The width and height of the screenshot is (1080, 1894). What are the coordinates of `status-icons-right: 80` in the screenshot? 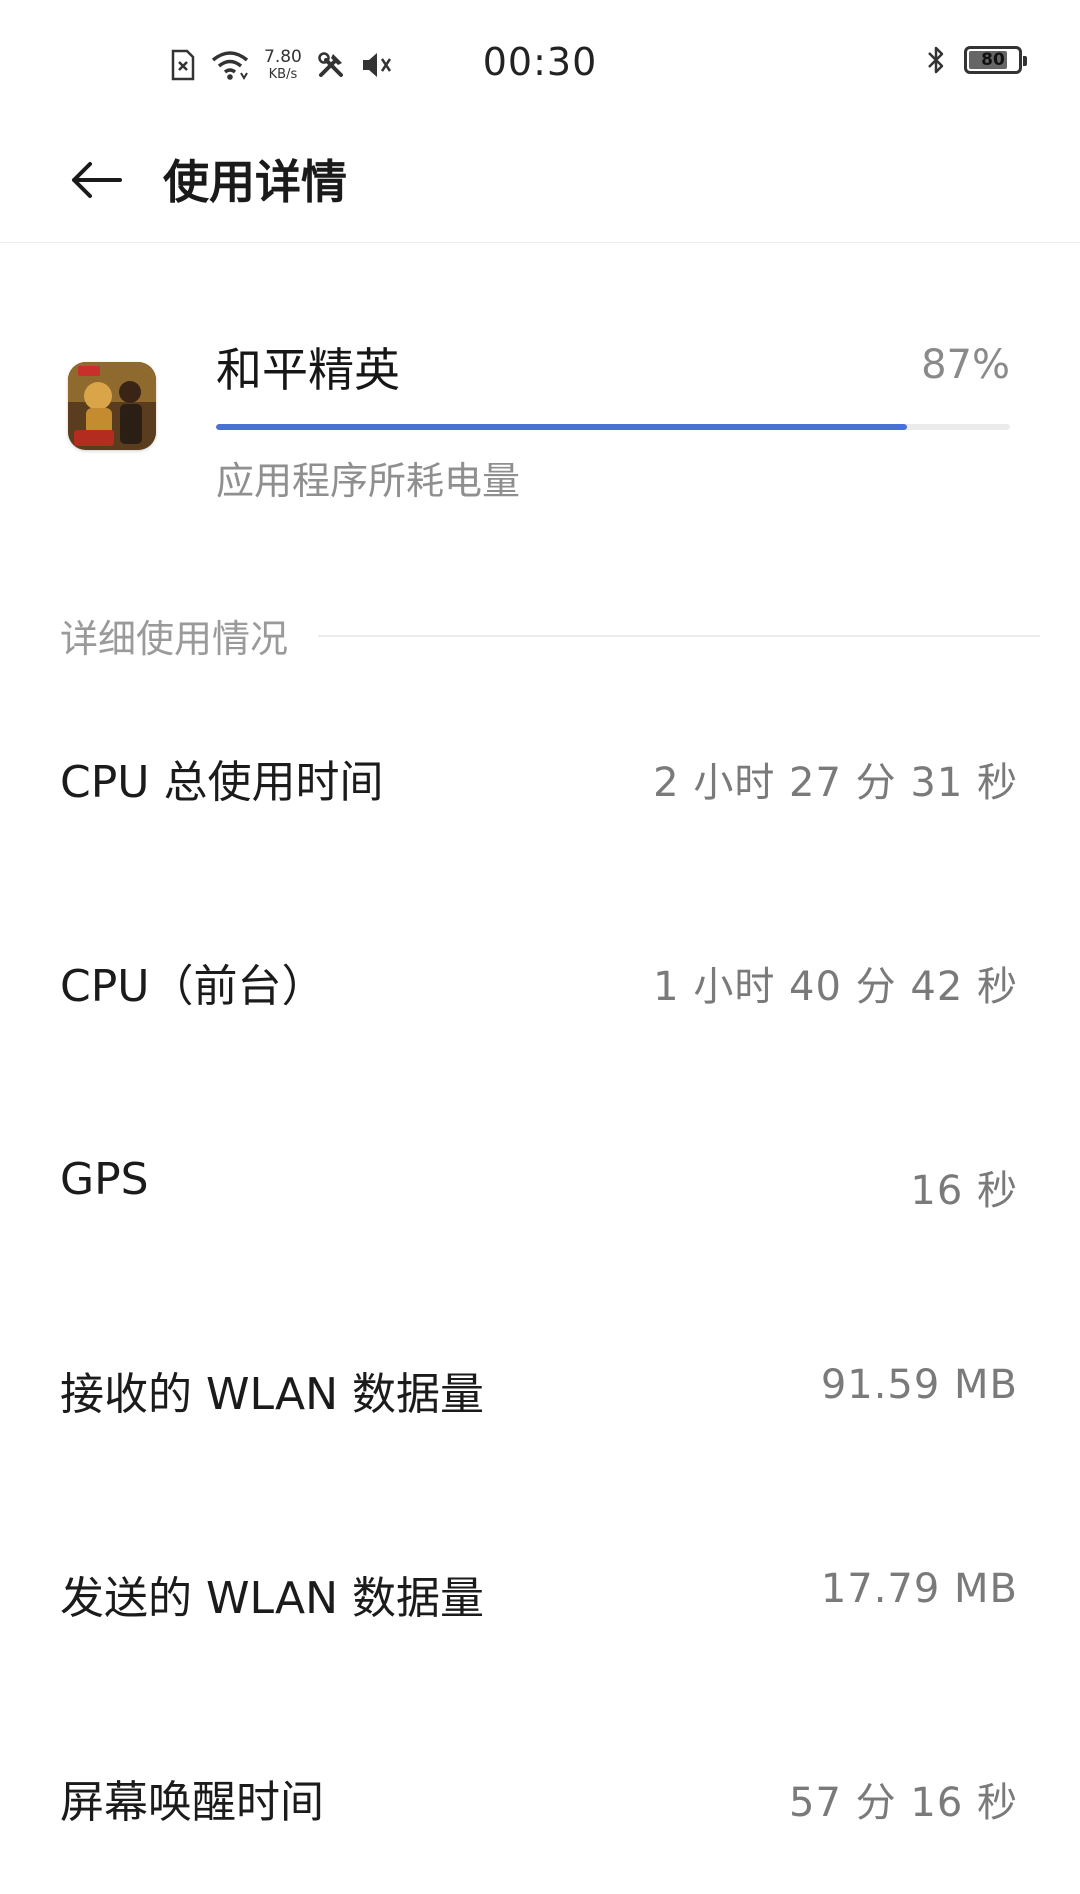 It's located at (976, 60).